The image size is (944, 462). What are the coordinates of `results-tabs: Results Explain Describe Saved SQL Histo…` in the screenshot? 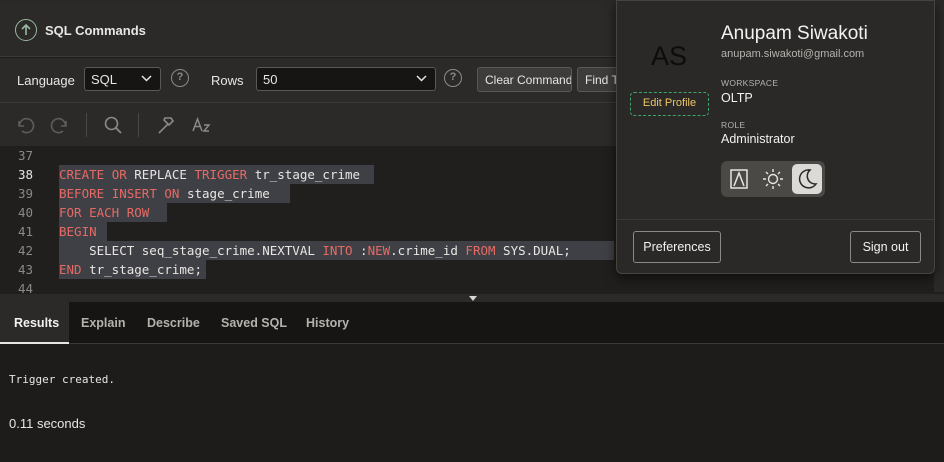 It's located at (472, 323).